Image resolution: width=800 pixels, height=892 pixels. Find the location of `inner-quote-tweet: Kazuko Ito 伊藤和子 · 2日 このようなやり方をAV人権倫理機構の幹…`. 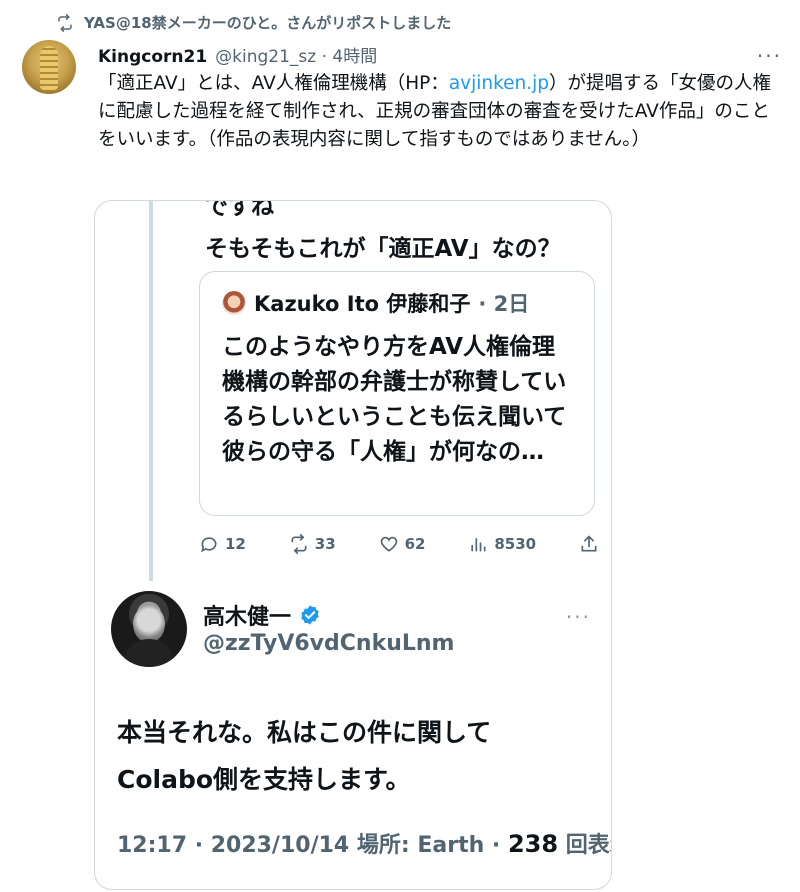

inner-quote-tweet: Kazuko Ito 伊藤和子 · 2日 このようなやり方をAV人権倫理機構の幹… is located at coordinates (397, 393).